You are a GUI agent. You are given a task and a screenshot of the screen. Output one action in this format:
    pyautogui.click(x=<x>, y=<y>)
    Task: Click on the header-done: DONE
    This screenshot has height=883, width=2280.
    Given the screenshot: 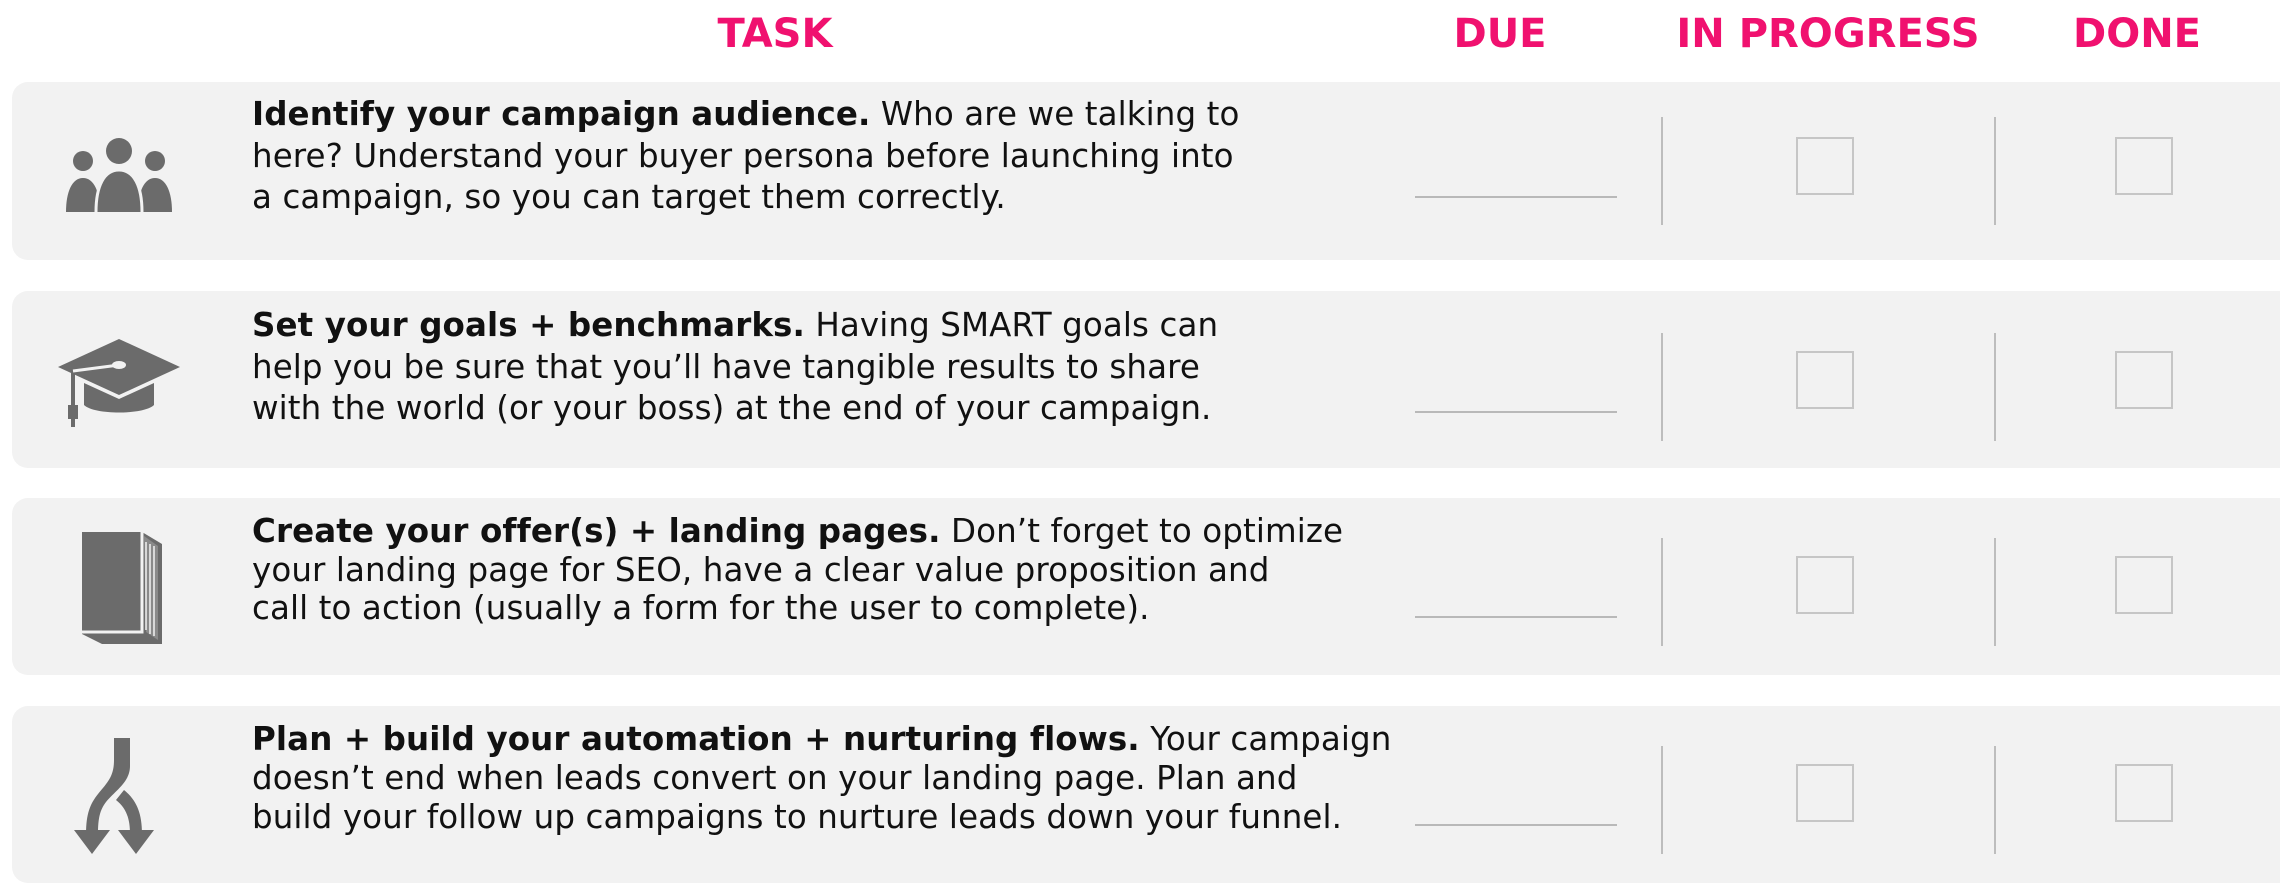 What is the action you would take?
    pyautogui.click(x=2136, y=34)
    